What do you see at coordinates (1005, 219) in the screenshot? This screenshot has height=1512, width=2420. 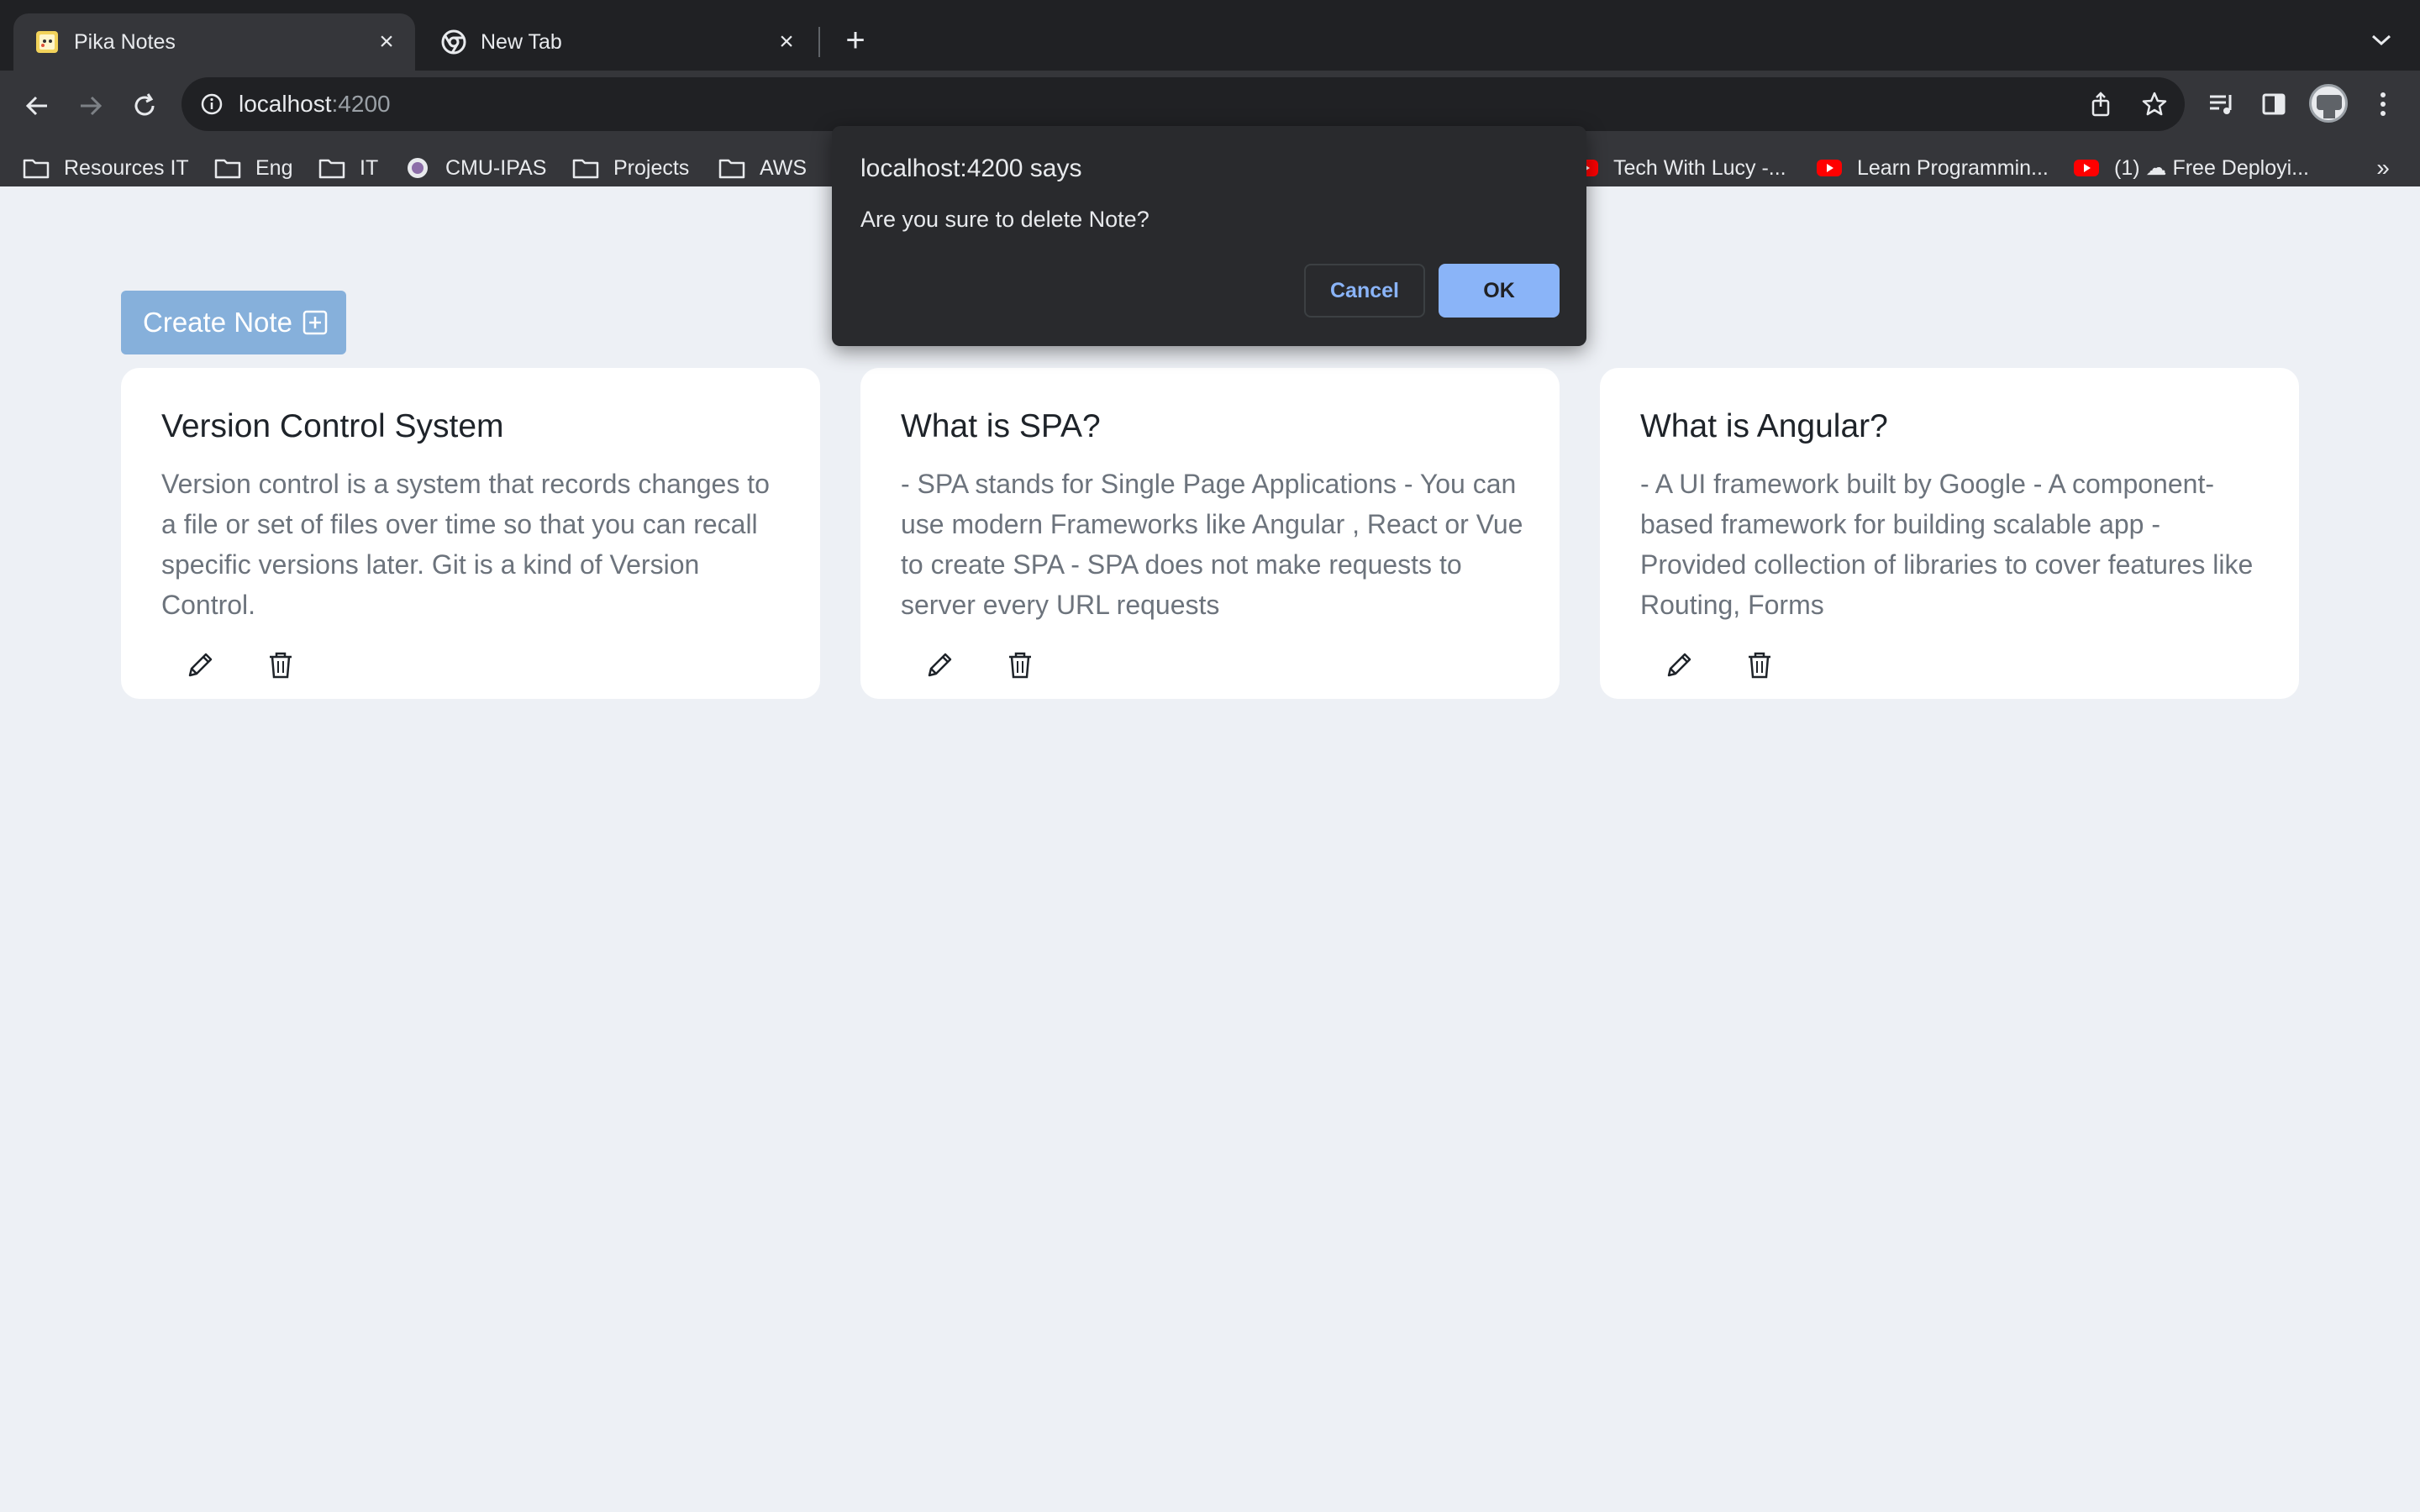 I see `dialog-message: Are you sure to delete Note?` at bounding box center [1005, 219].